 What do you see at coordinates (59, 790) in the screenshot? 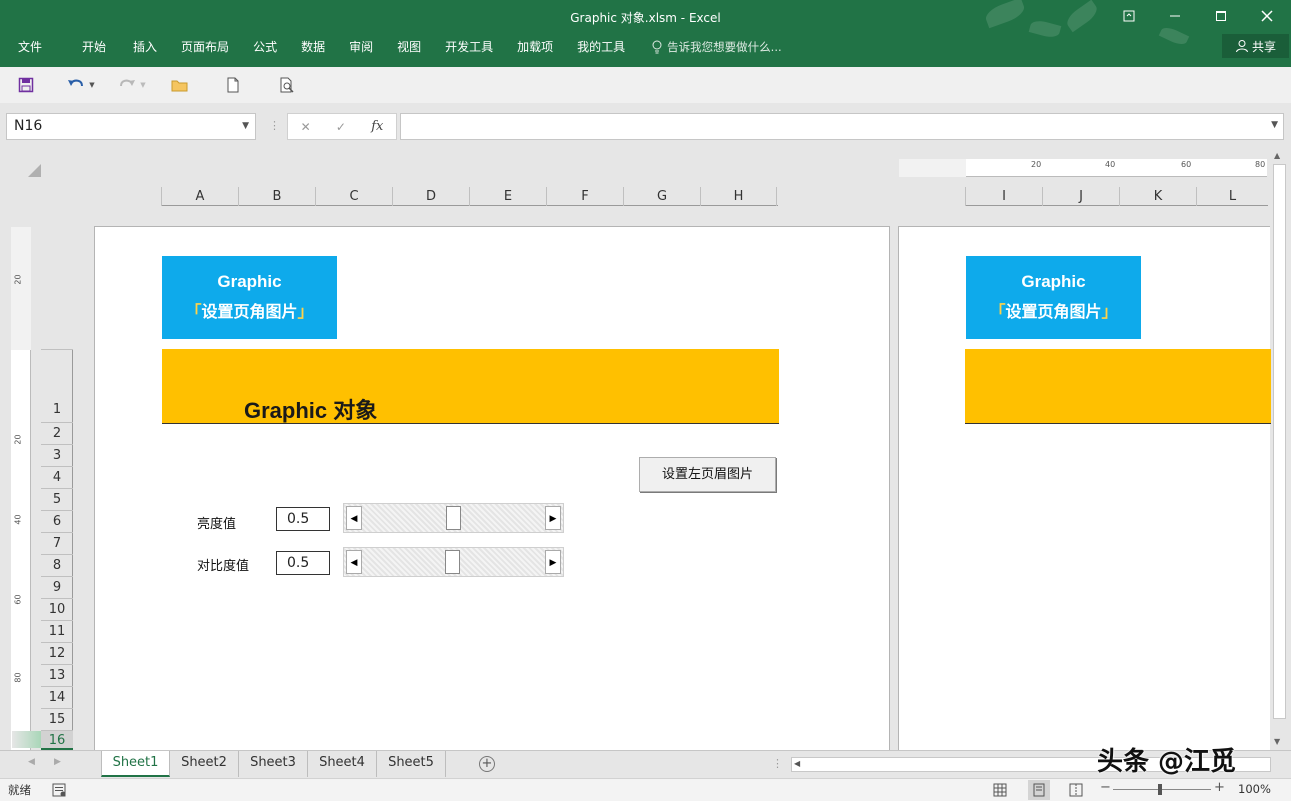
I see `macro-record-icon` at bounding box center [59, 790].